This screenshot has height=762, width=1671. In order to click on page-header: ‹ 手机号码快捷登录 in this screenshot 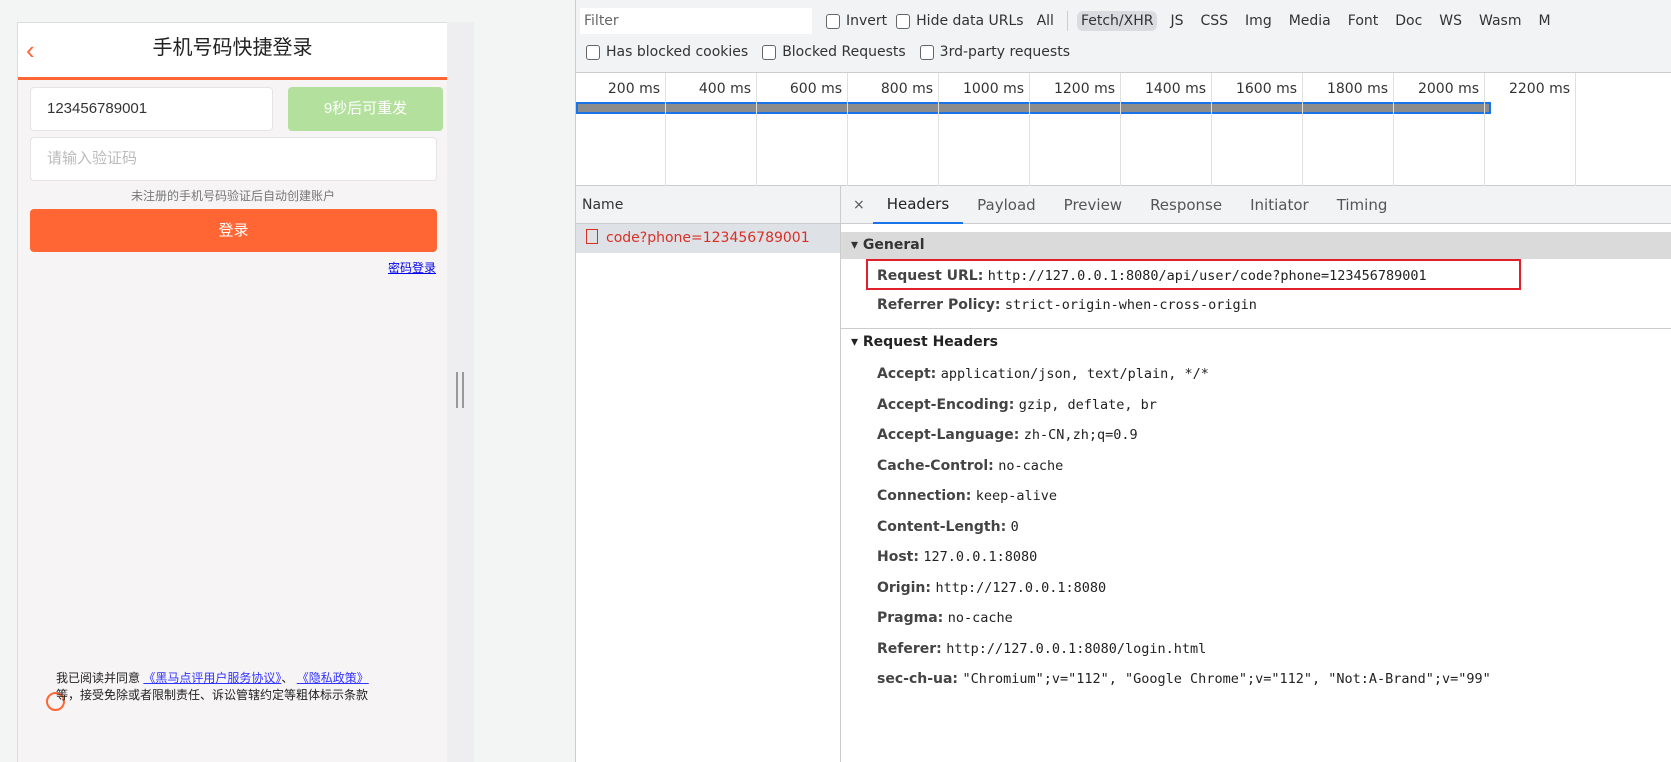, I will do `click(232, 51)`.